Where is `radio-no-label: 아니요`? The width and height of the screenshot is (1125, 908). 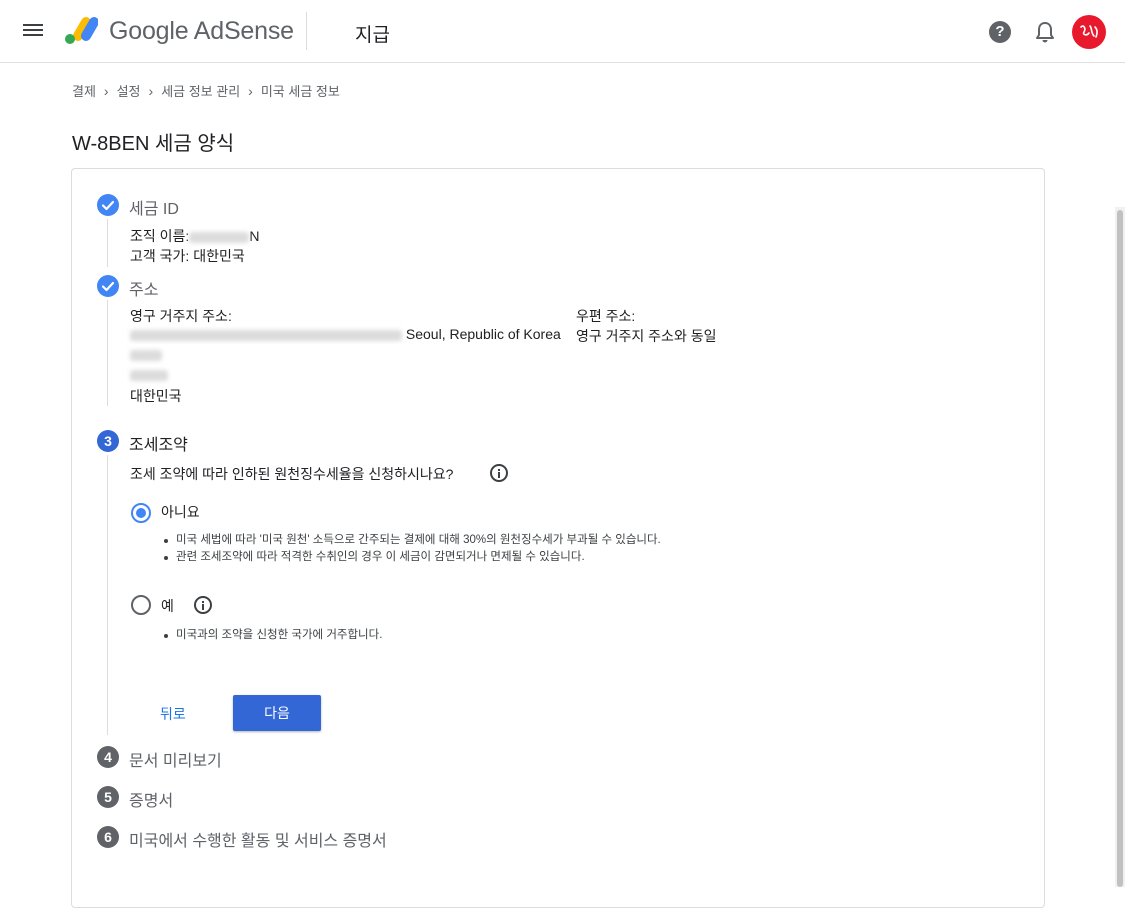
radio-no-label: 아니요 is located at coordinates (180, 512).